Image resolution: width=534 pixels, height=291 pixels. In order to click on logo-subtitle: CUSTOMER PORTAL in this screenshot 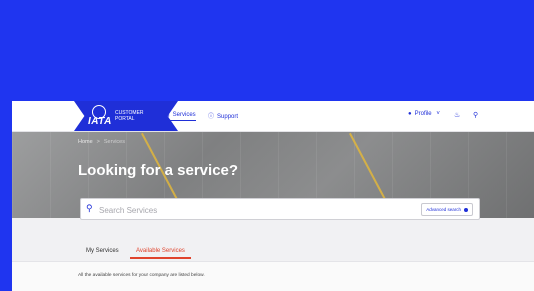, I will do `click(129, 116)`.